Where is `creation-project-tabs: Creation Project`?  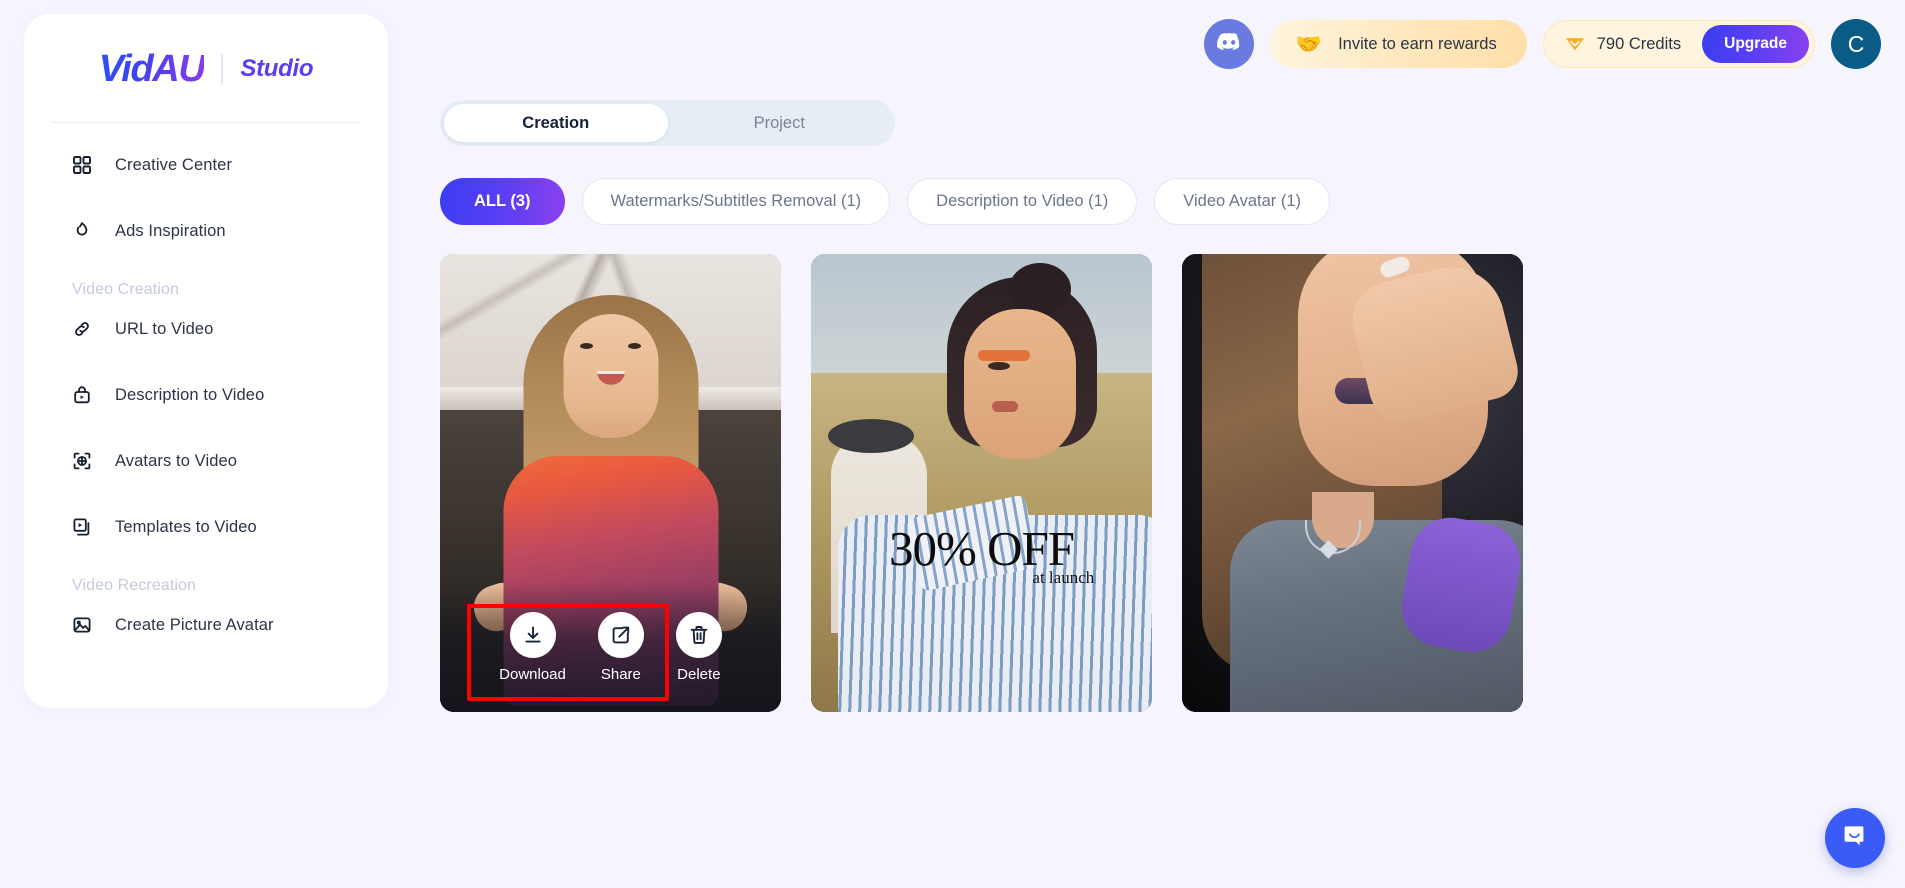 creation-project-tabs: Creation Project is located at coordinates (667, 123).